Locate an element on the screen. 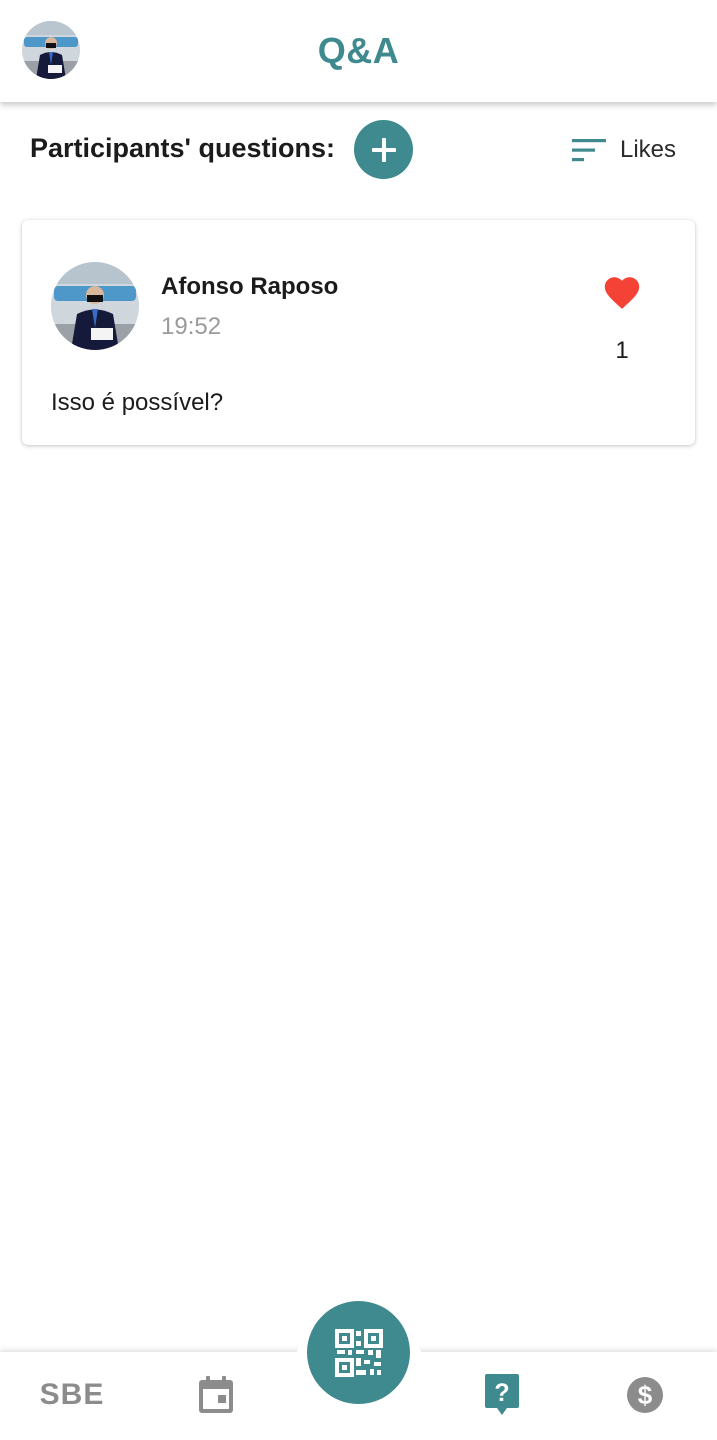  app-bar: Q&A is located at coordinates (358, 51).